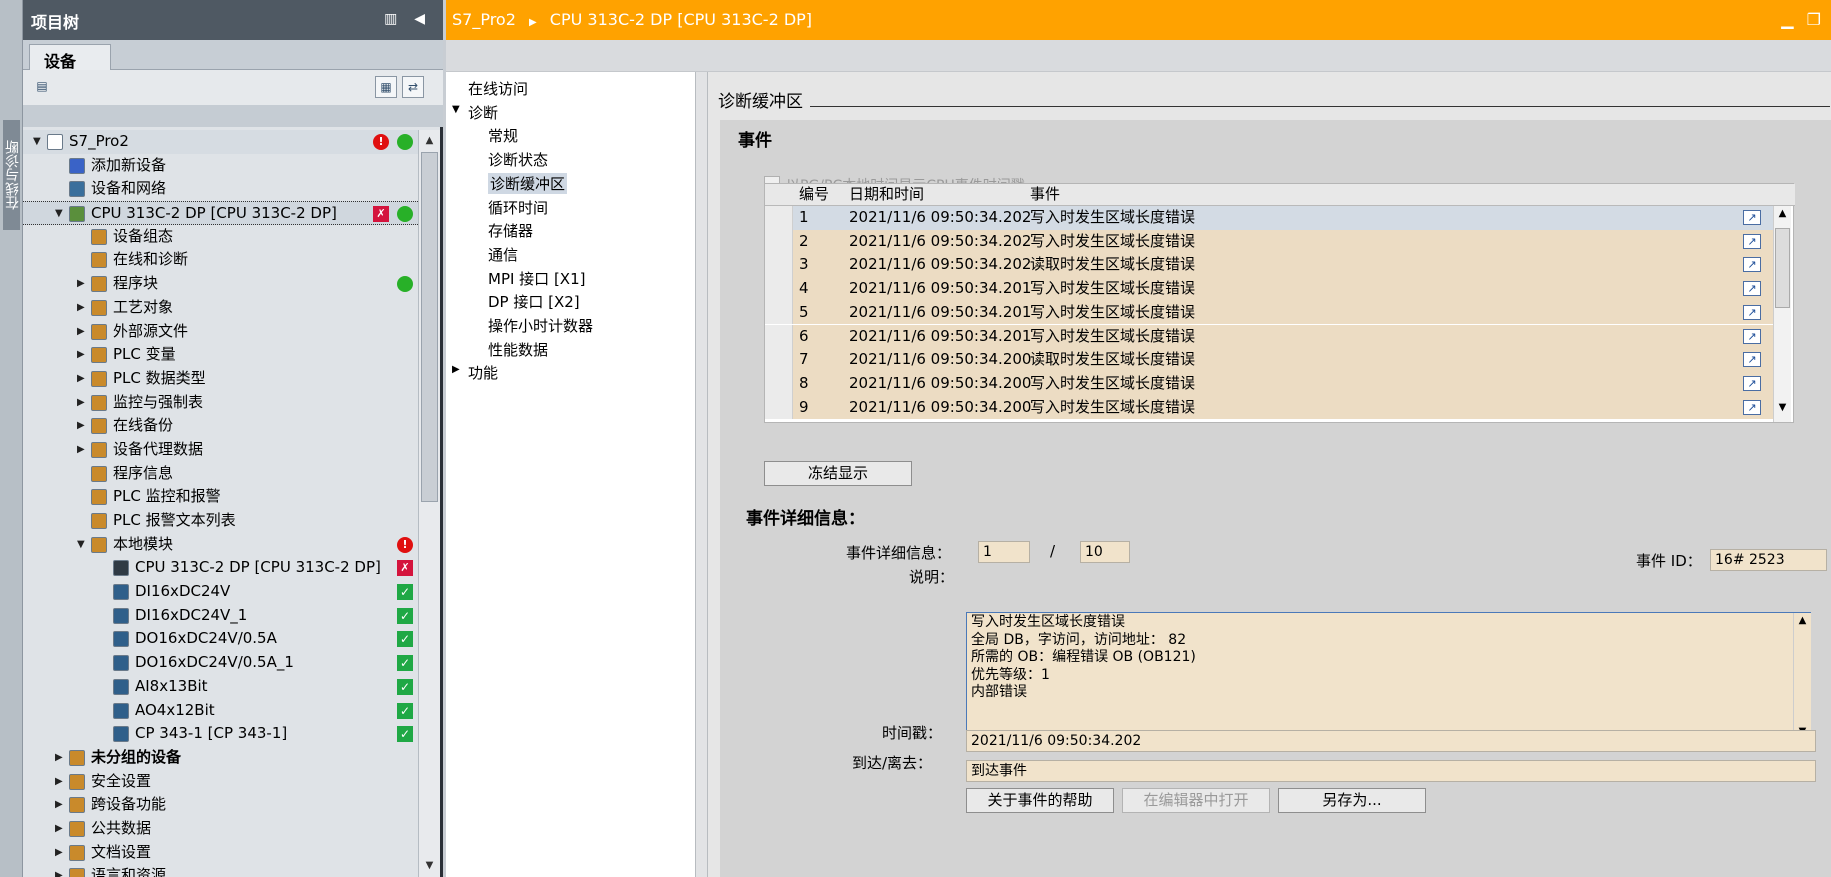  I want to click on description-scrollbar: ▲ ▼, so click(1802, 679).